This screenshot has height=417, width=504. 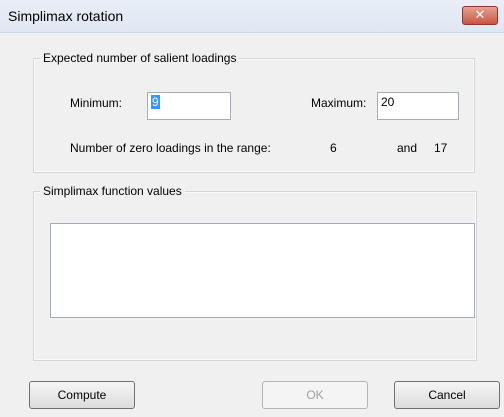 What do you see at coordinates (155, 102) in the screenshot?
I see `minimum-value: 9` at bounding box center [155, 102].